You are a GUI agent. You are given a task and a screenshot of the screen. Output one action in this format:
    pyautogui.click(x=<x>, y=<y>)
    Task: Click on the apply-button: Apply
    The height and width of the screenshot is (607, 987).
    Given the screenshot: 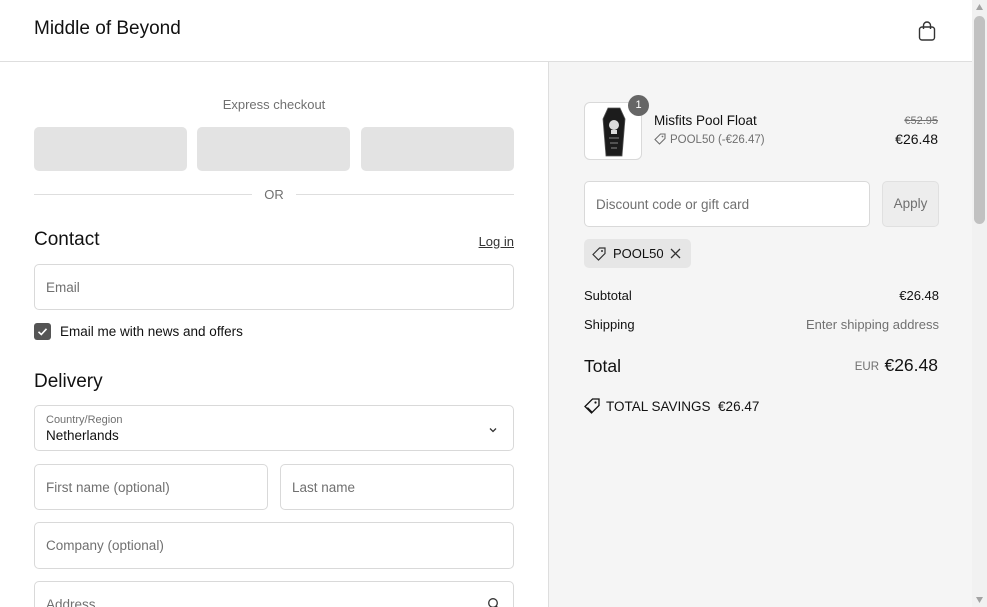 What is the action you would take?
    pyautogui.click(x=910, y=204)
    